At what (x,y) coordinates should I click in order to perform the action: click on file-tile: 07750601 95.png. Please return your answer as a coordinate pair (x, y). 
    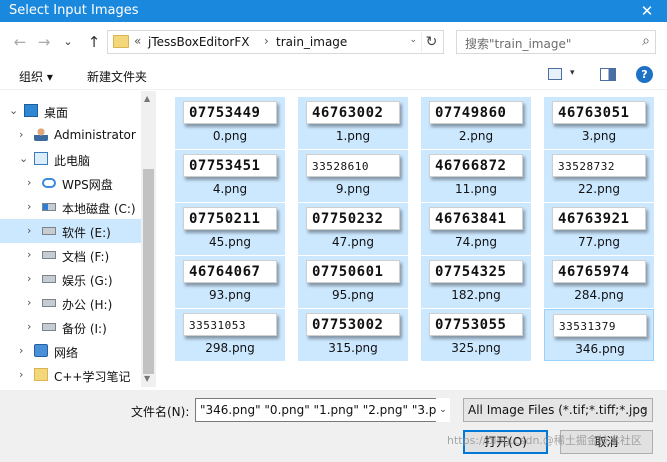
    Looking at the image, I should click on (353, 282).